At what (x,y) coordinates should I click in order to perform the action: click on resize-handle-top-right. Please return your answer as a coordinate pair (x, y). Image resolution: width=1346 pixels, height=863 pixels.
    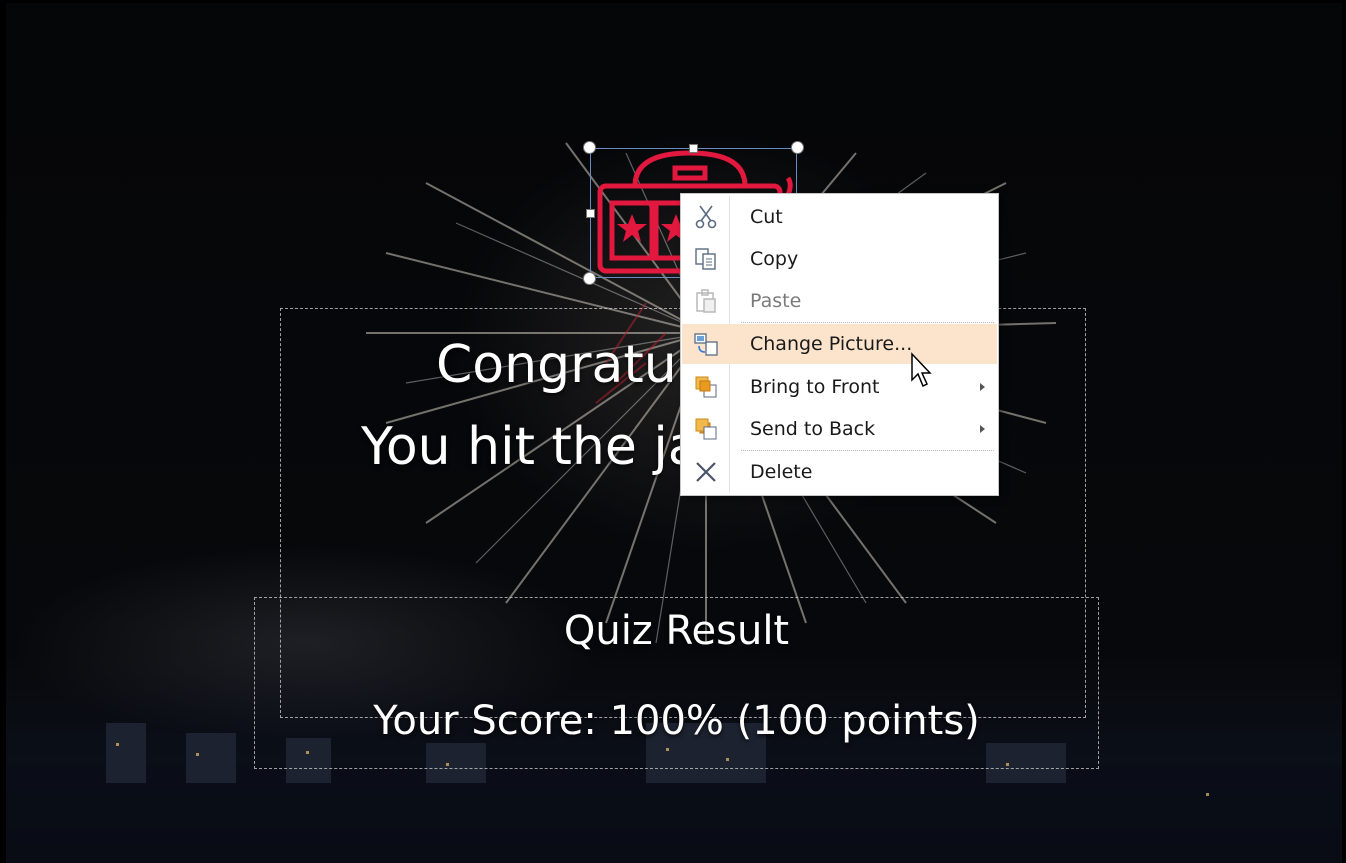
    Looking at the image, I should click on (797, 147).